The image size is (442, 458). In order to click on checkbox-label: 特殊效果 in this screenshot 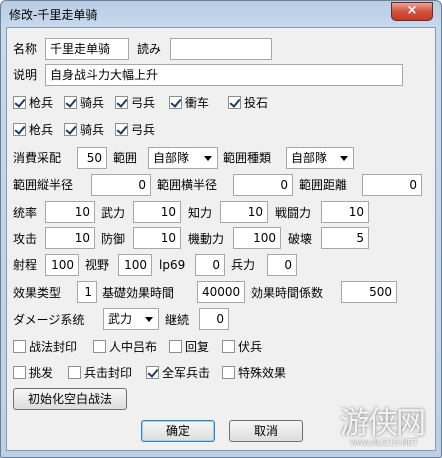, I will do `click(262, 372)`.